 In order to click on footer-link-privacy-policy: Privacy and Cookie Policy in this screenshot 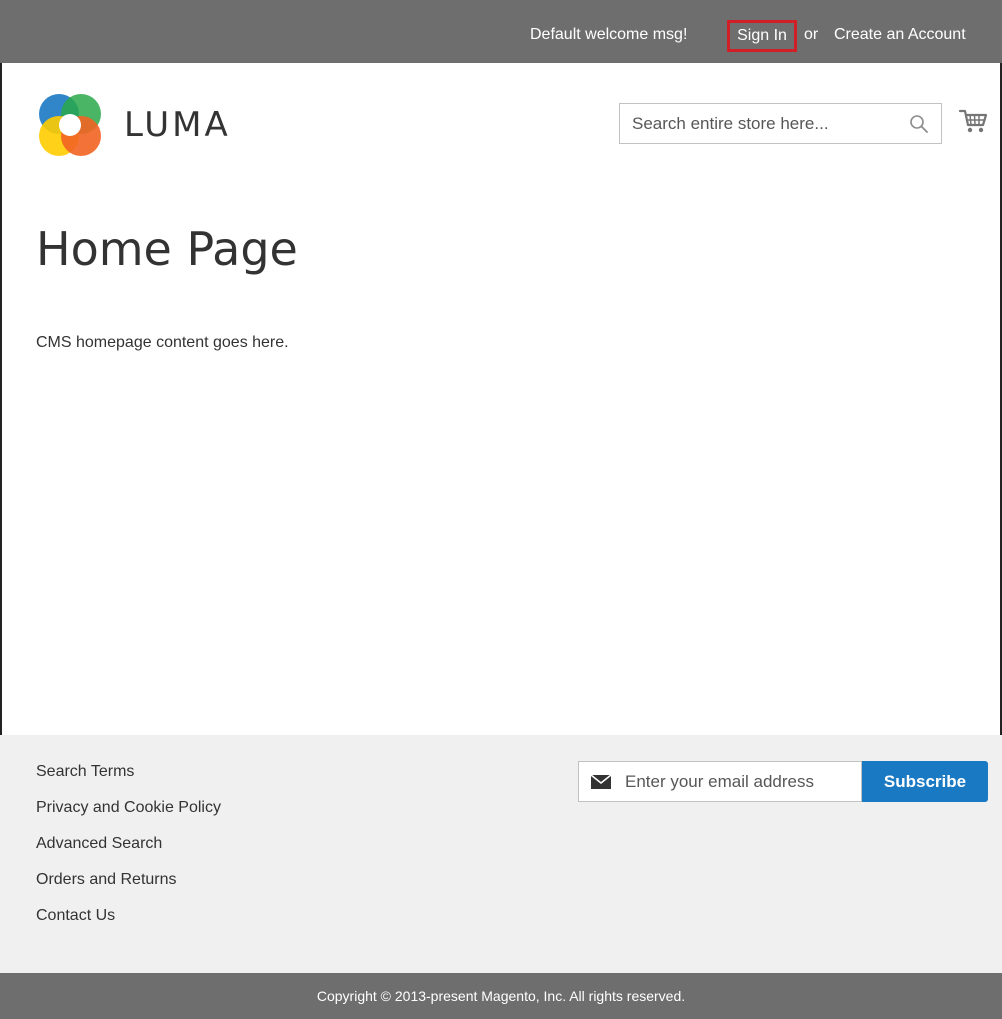, I will do `click(128, 807)`.